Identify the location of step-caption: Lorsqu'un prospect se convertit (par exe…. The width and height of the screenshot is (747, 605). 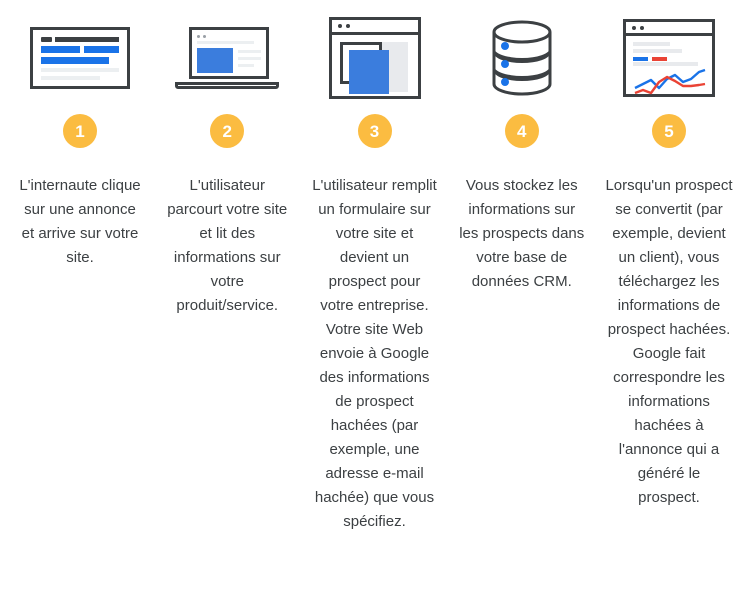
(669, 341).